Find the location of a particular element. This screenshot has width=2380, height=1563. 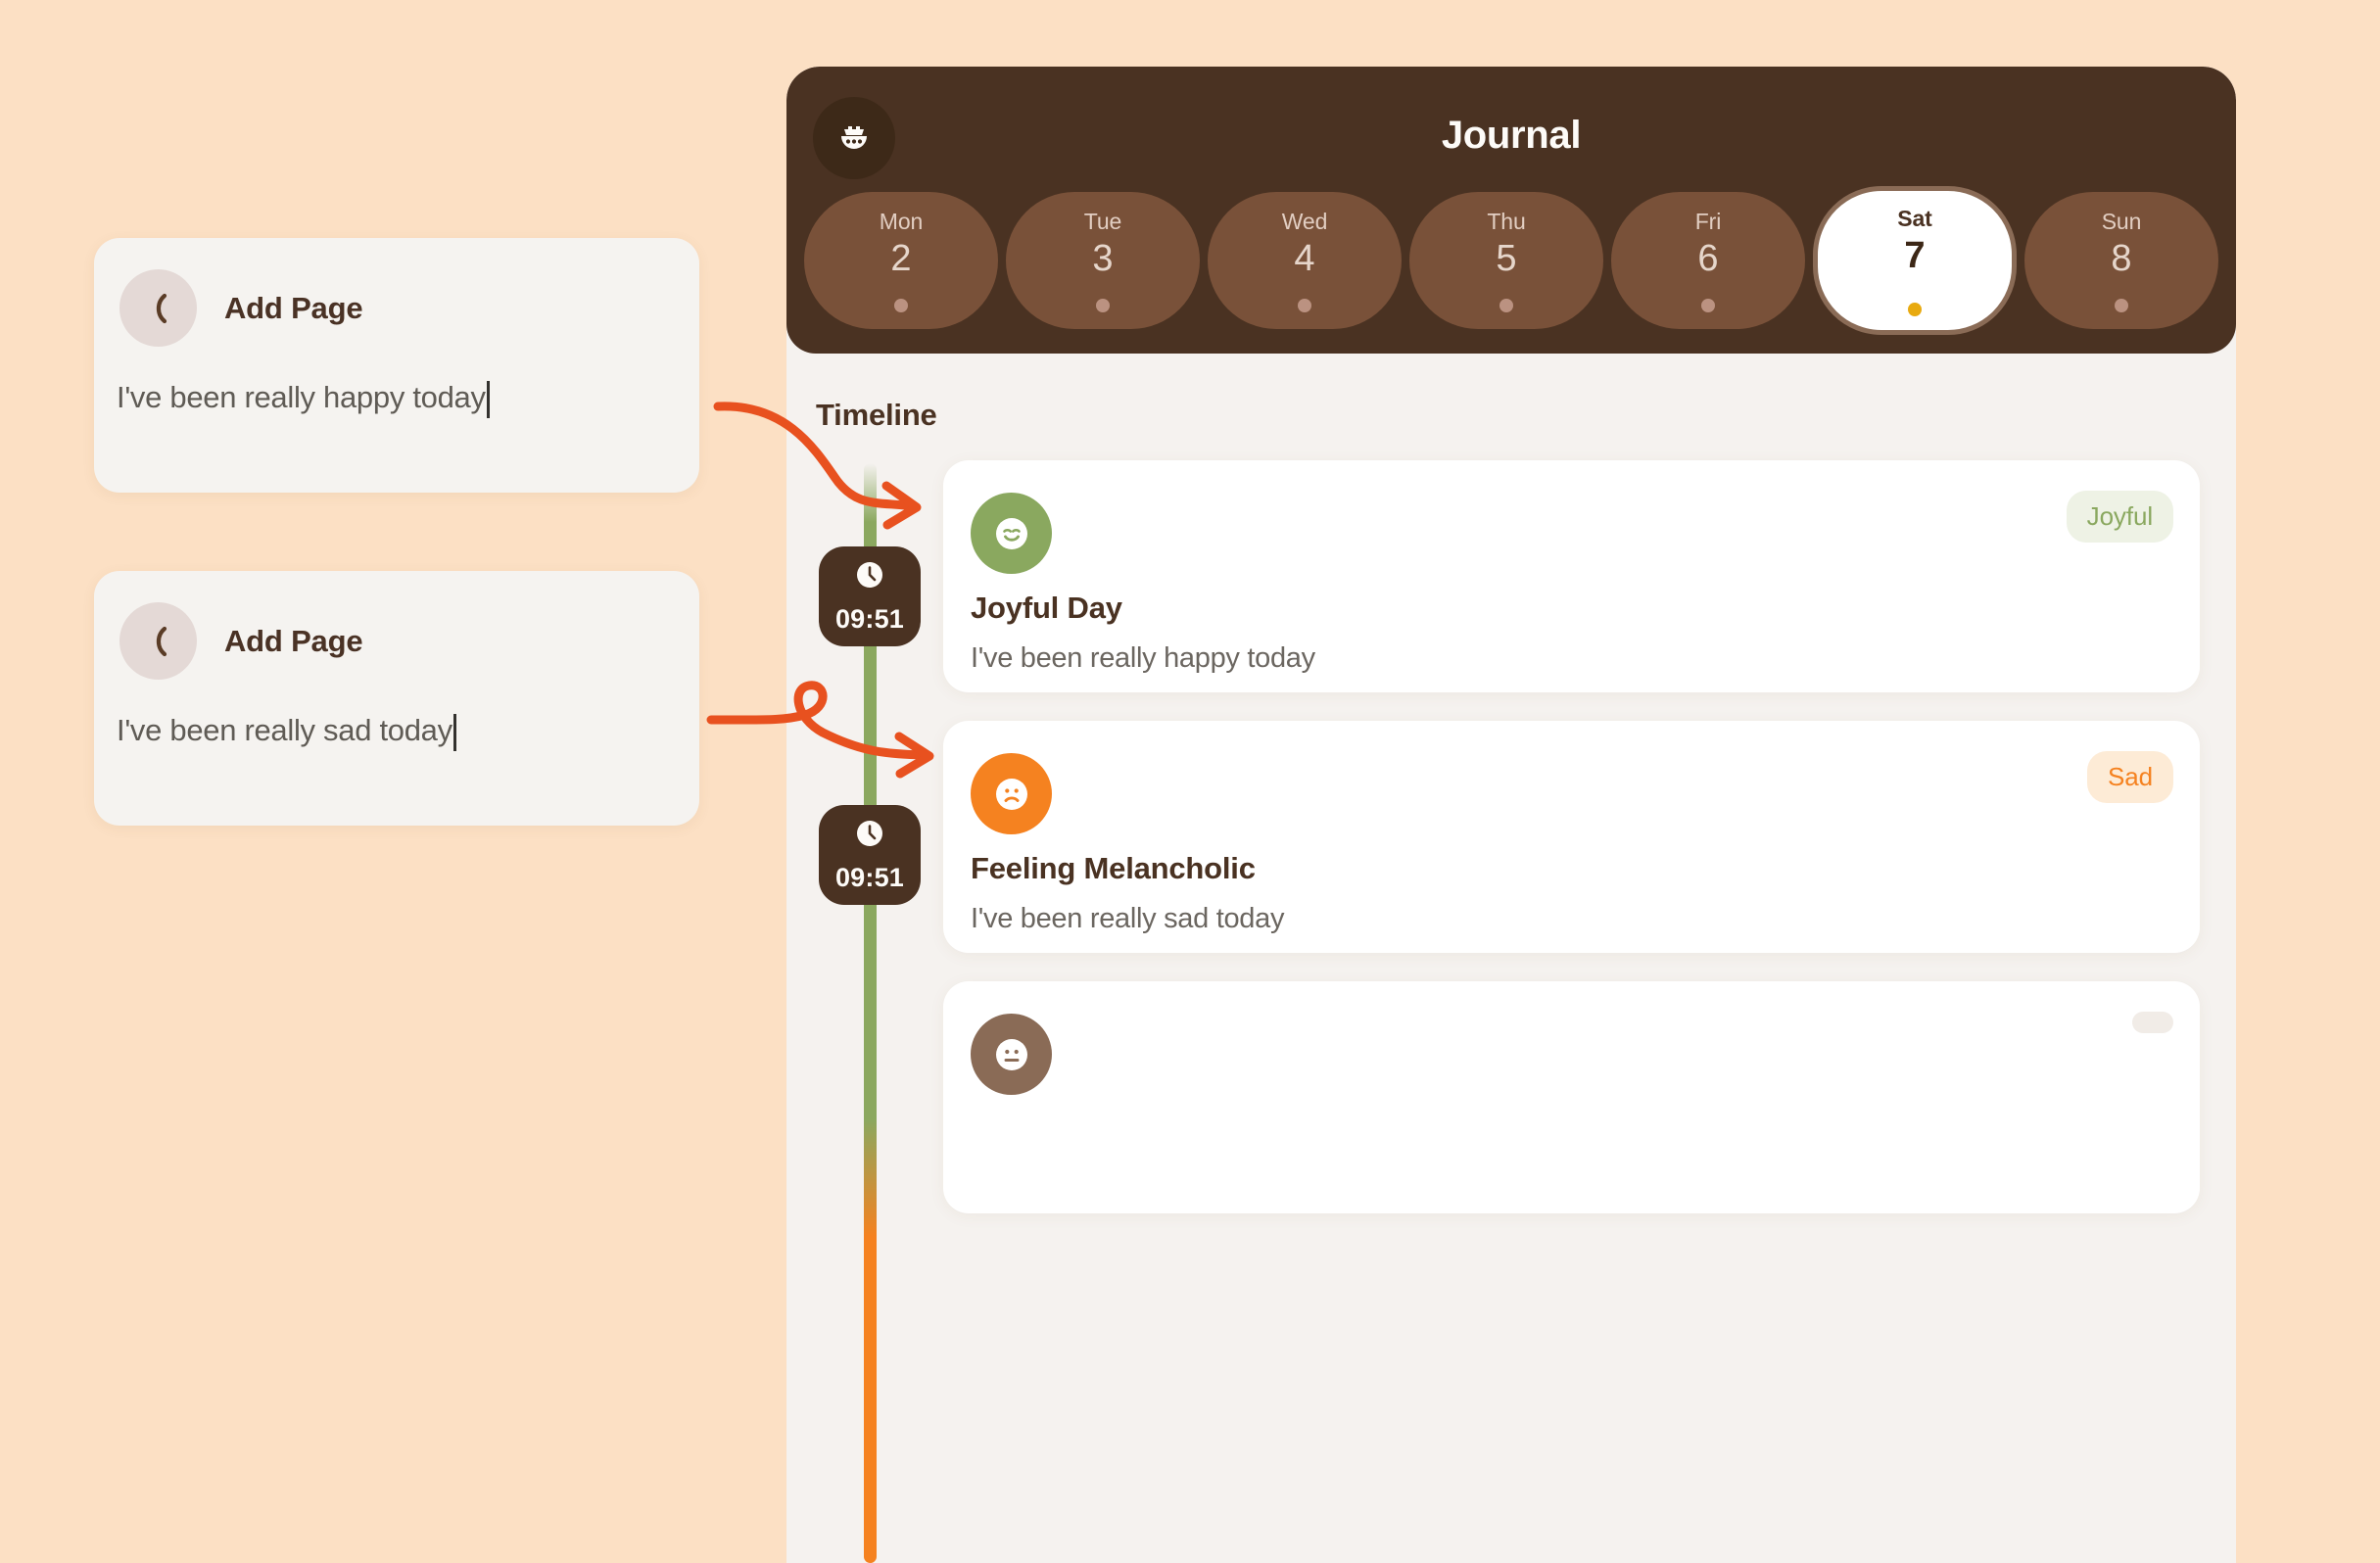

day-pill-mon: Mon 2 is located at coordinates (901, 260).